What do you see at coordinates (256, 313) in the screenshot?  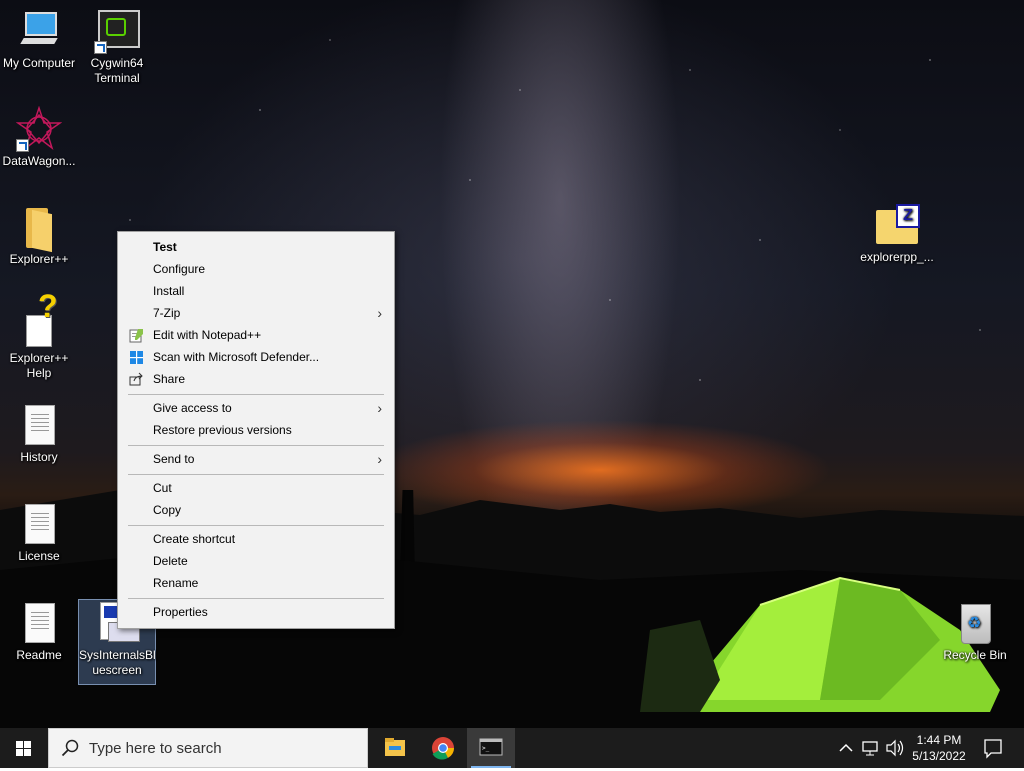 I see `menu-item-7zip: 7-Zip ›` at bounding box center [256, 313].